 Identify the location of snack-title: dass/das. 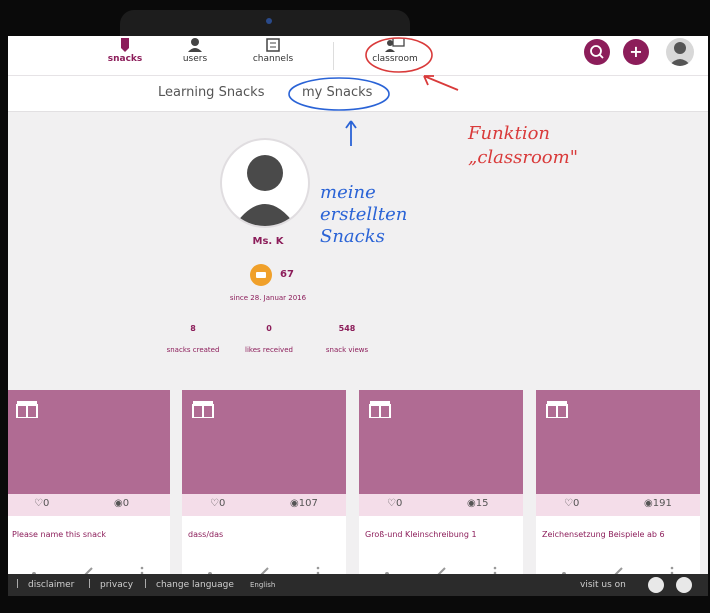
(266, 534).